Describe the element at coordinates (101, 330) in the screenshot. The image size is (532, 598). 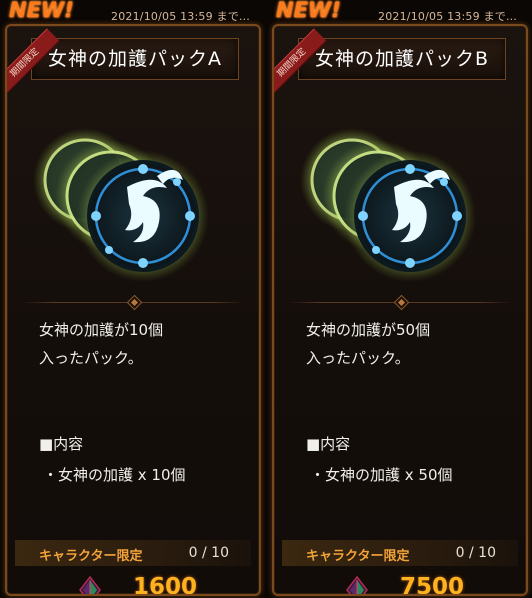
I see `description-line: 女神の加護が10個` at that location.